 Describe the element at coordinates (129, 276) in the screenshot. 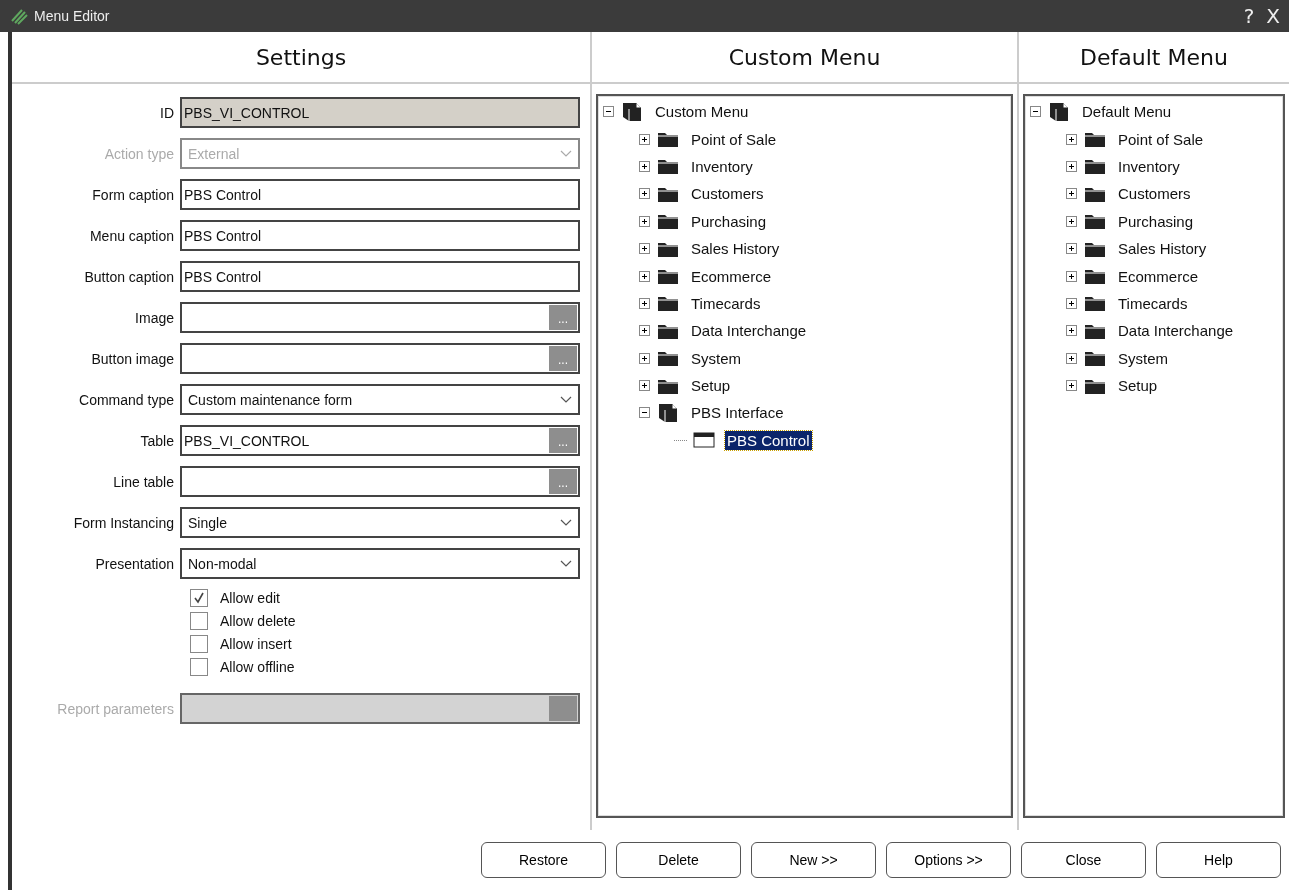

I see `field-label: Button caption` at that location.